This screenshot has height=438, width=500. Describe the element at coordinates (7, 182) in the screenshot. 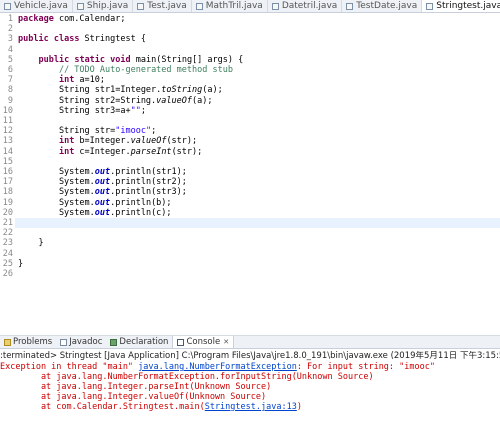

I see `line-number: 17` at that location.